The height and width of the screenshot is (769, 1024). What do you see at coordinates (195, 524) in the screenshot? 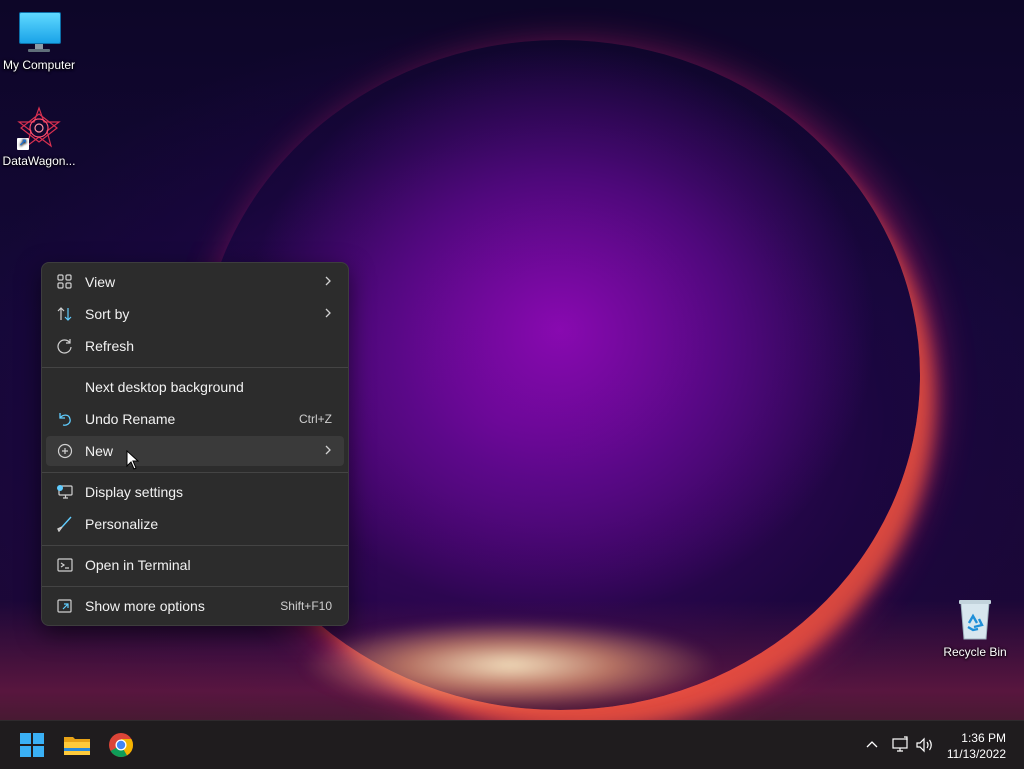
I see `menu-item-personalize: Personalize` at bounding box center [195, 524].